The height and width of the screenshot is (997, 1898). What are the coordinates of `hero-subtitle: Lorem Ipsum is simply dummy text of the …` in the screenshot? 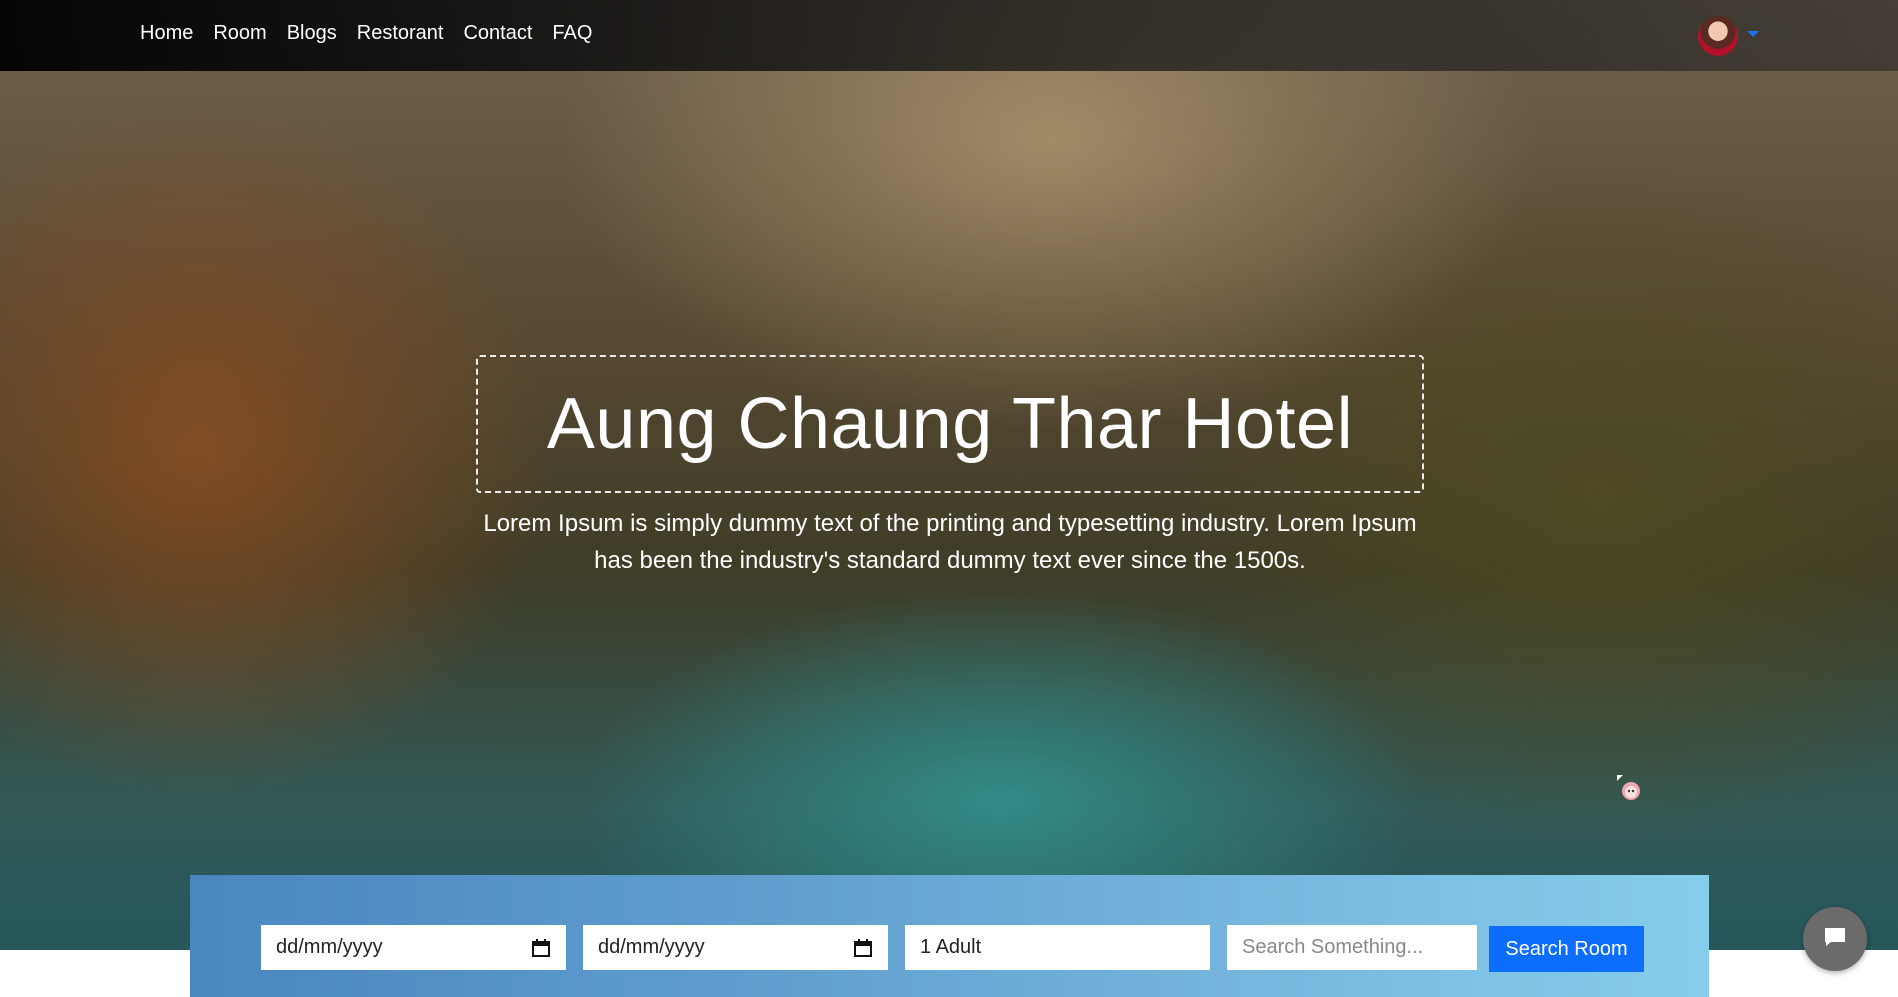 It's located at (950, 542).